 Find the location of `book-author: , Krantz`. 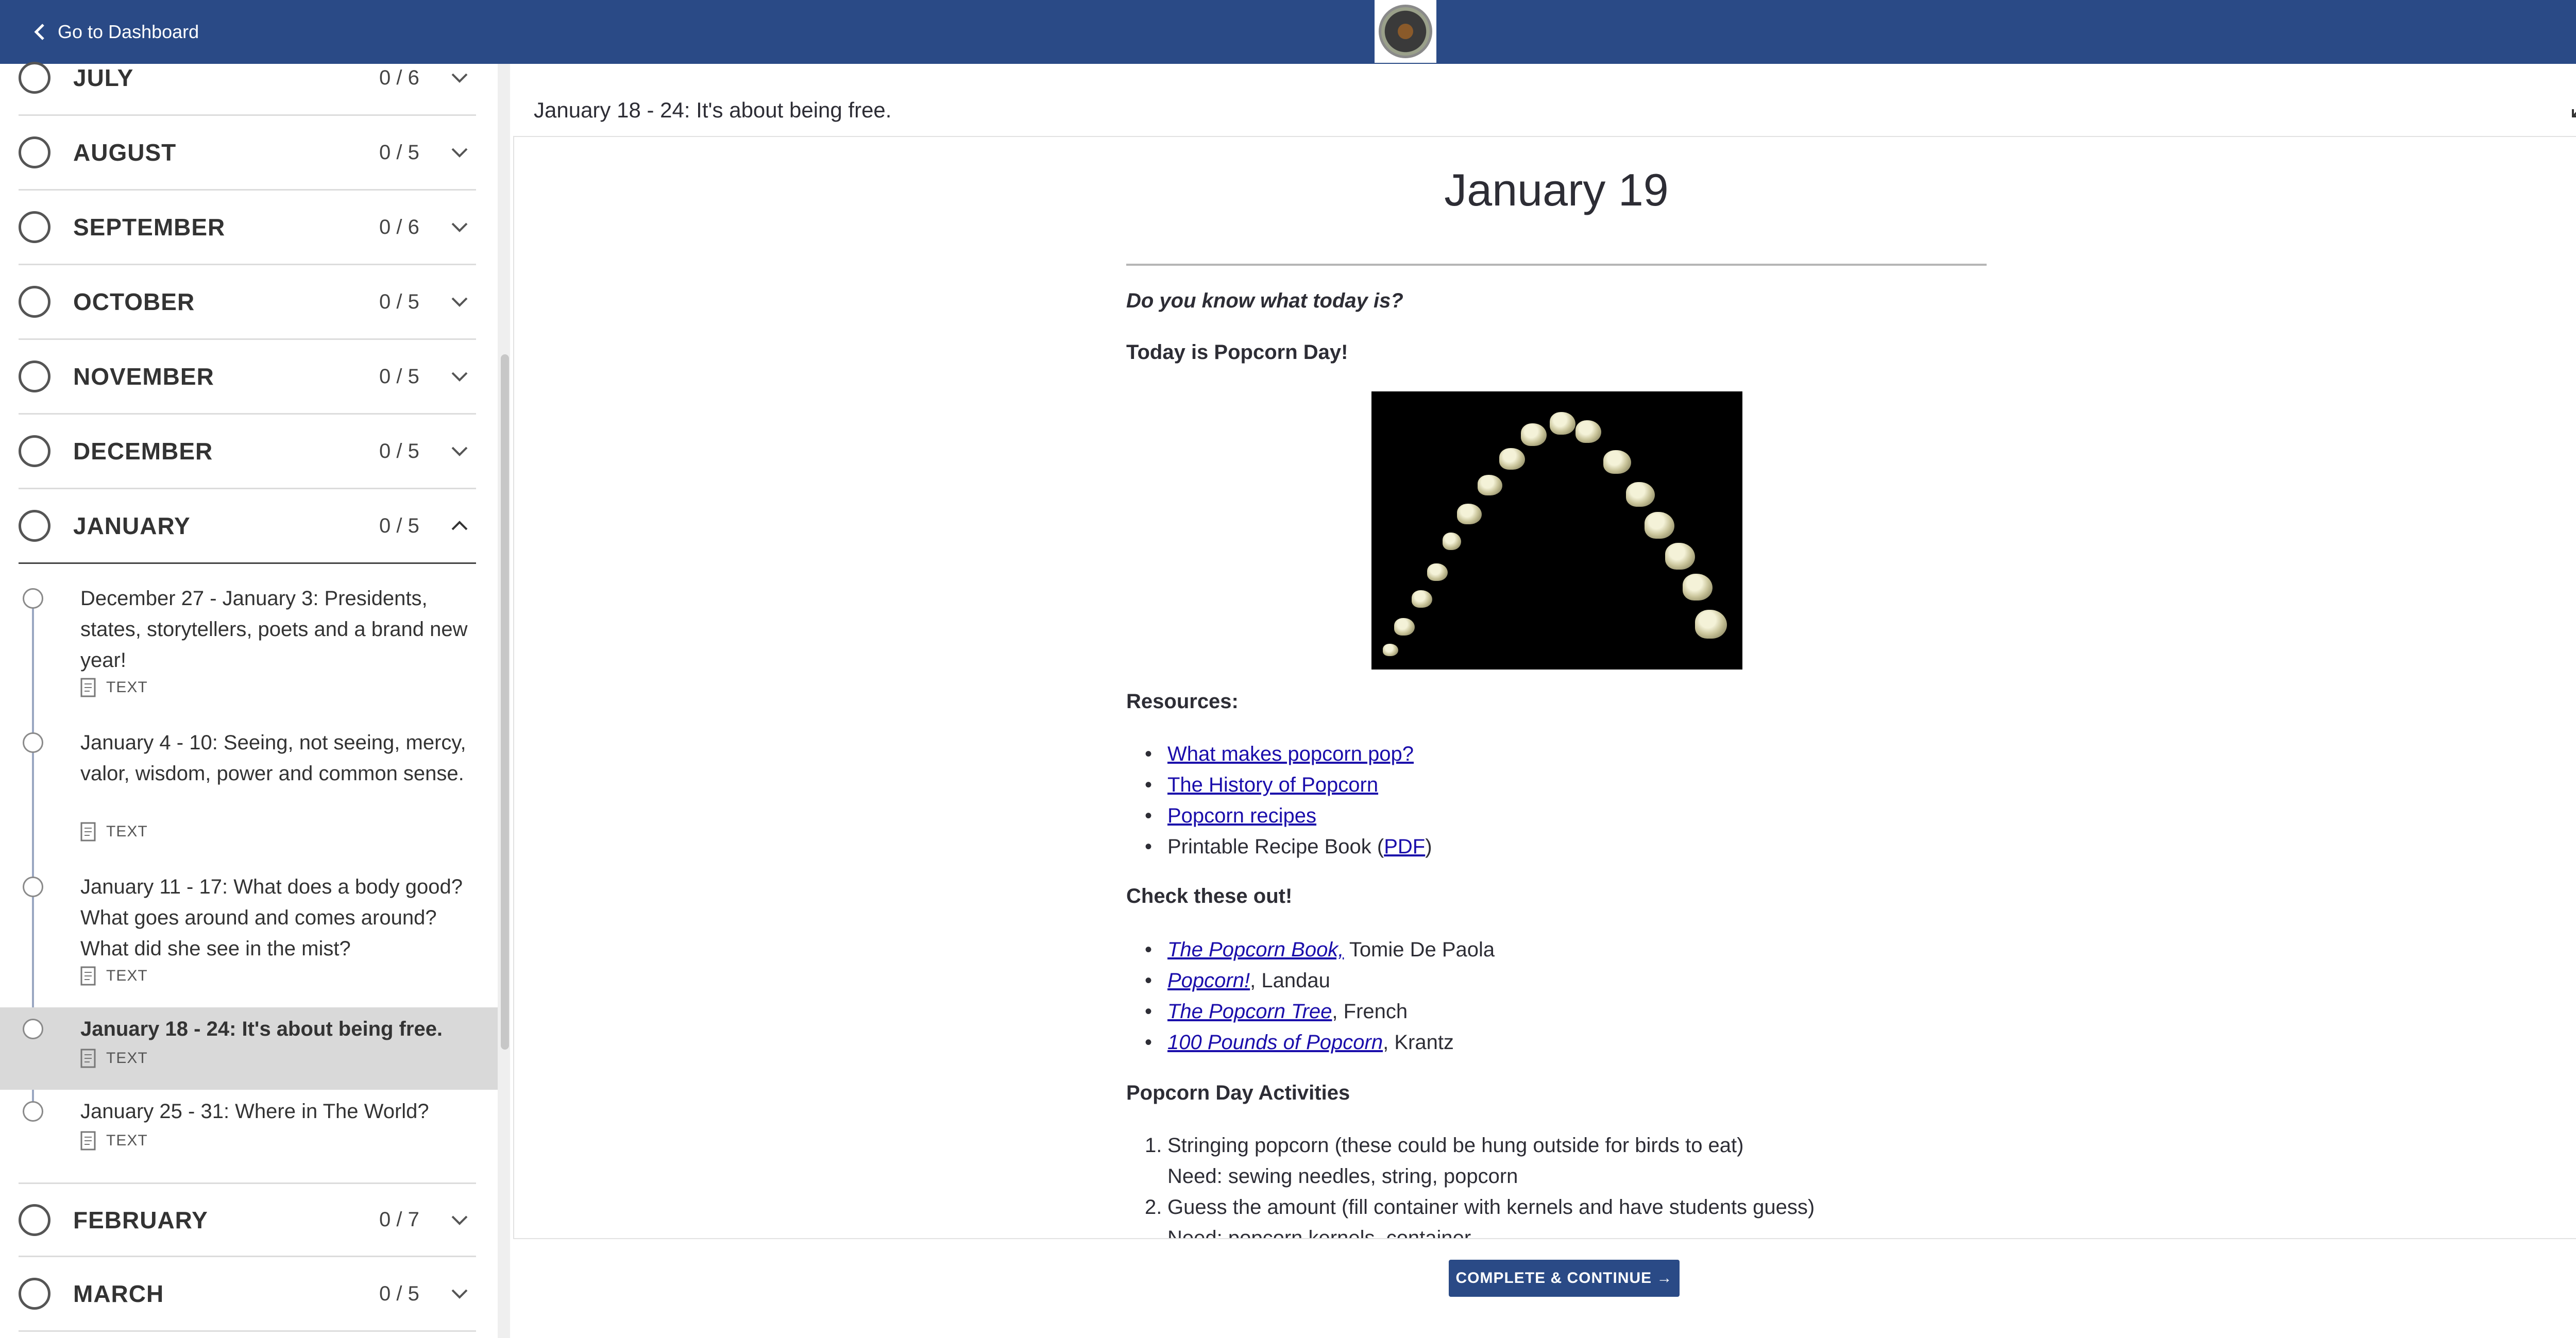

book-author: , Krantz is located at coordinates (1418, 1042).